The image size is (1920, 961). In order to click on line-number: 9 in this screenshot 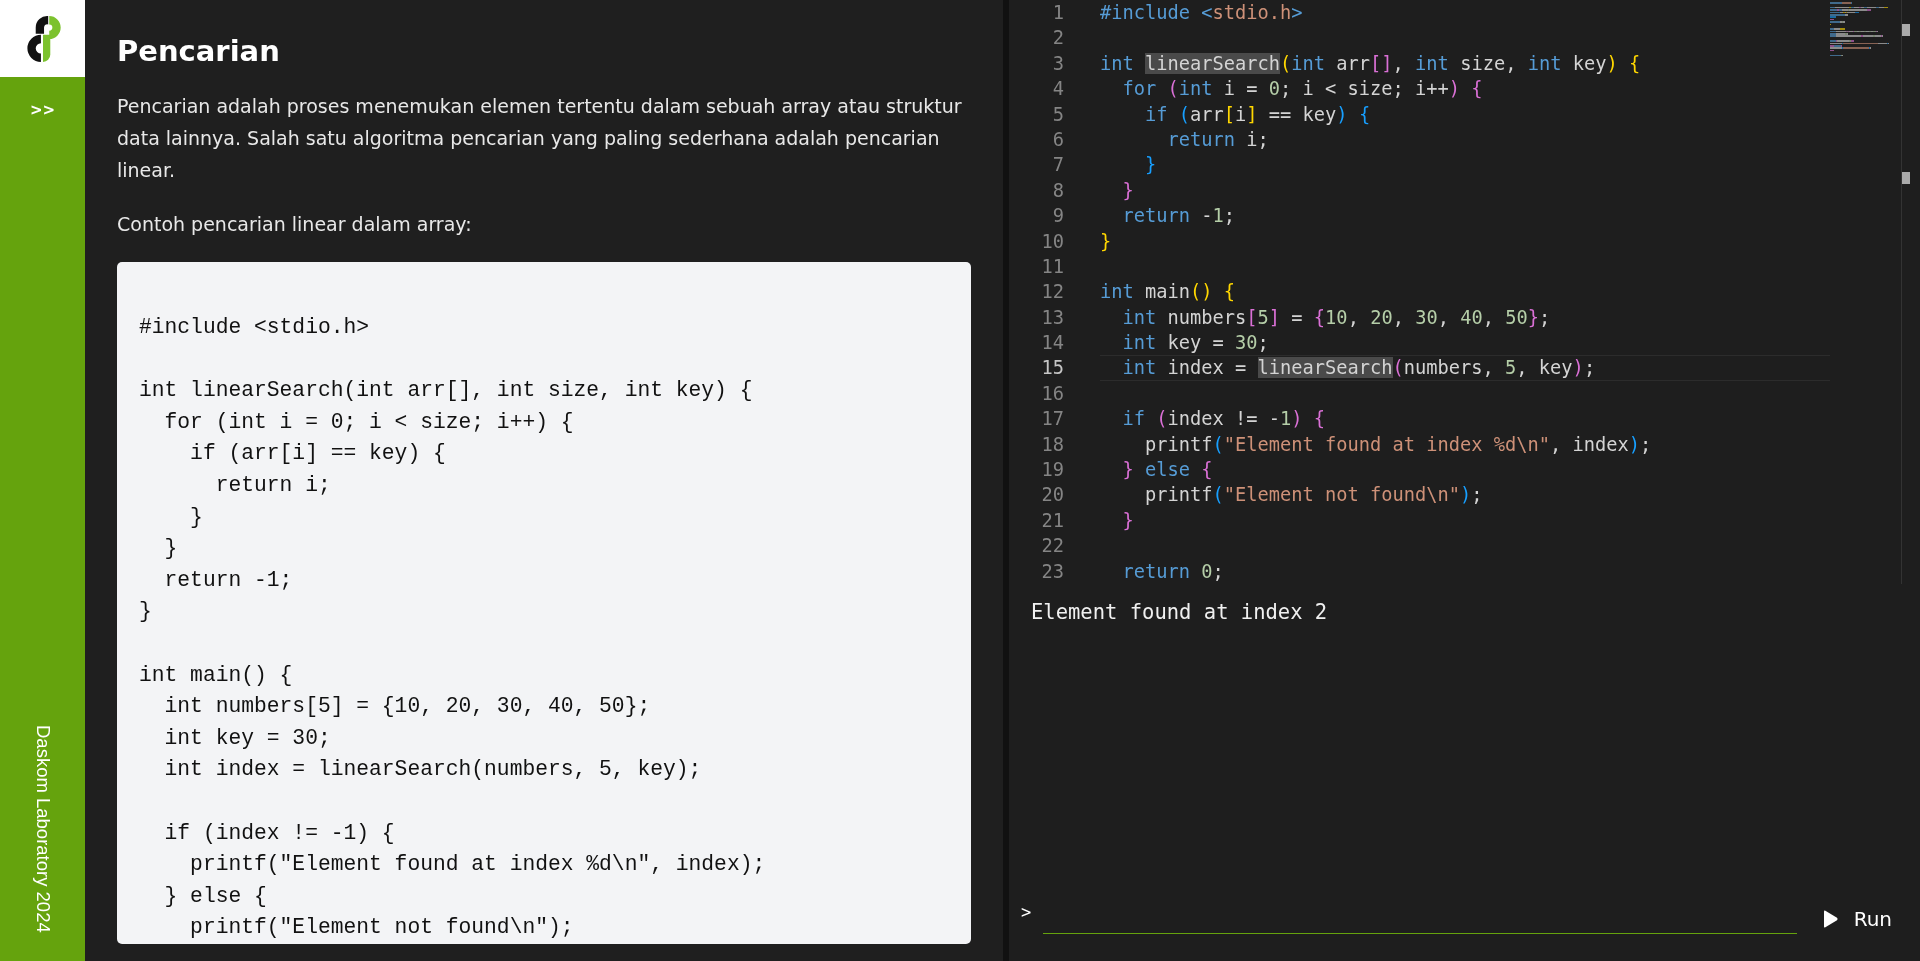, I will do `click(1057, 216)`.